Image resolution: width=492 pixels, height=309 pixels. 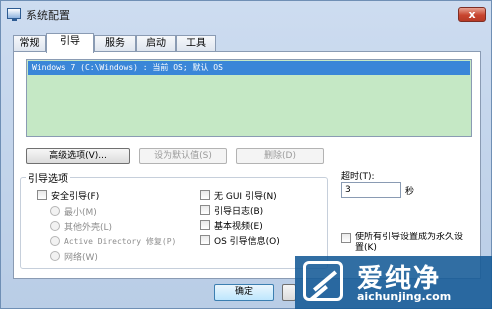 I want to click on timeout-label: 超时(T):, so click(x=358, y=177).